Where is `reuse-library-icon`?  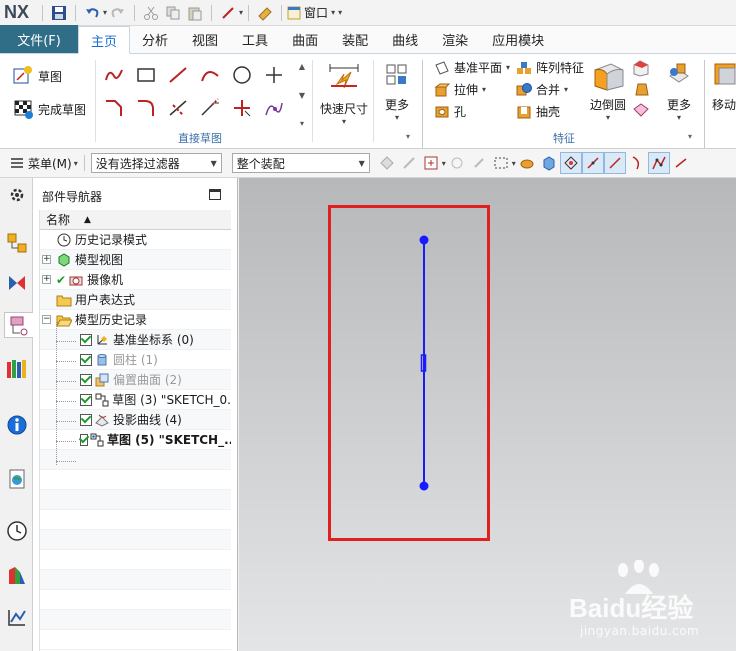 reuse-library-icon is located at coordinates (17, 369).